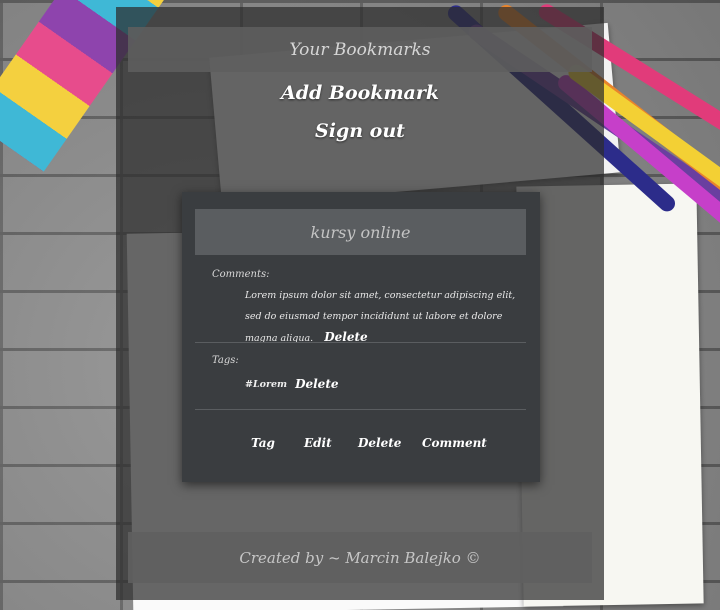 The image size is (720, 610). Describe the element at coordinates (316, 384) in the screenshot. I see `delete-tag-button: Delete` at that location.